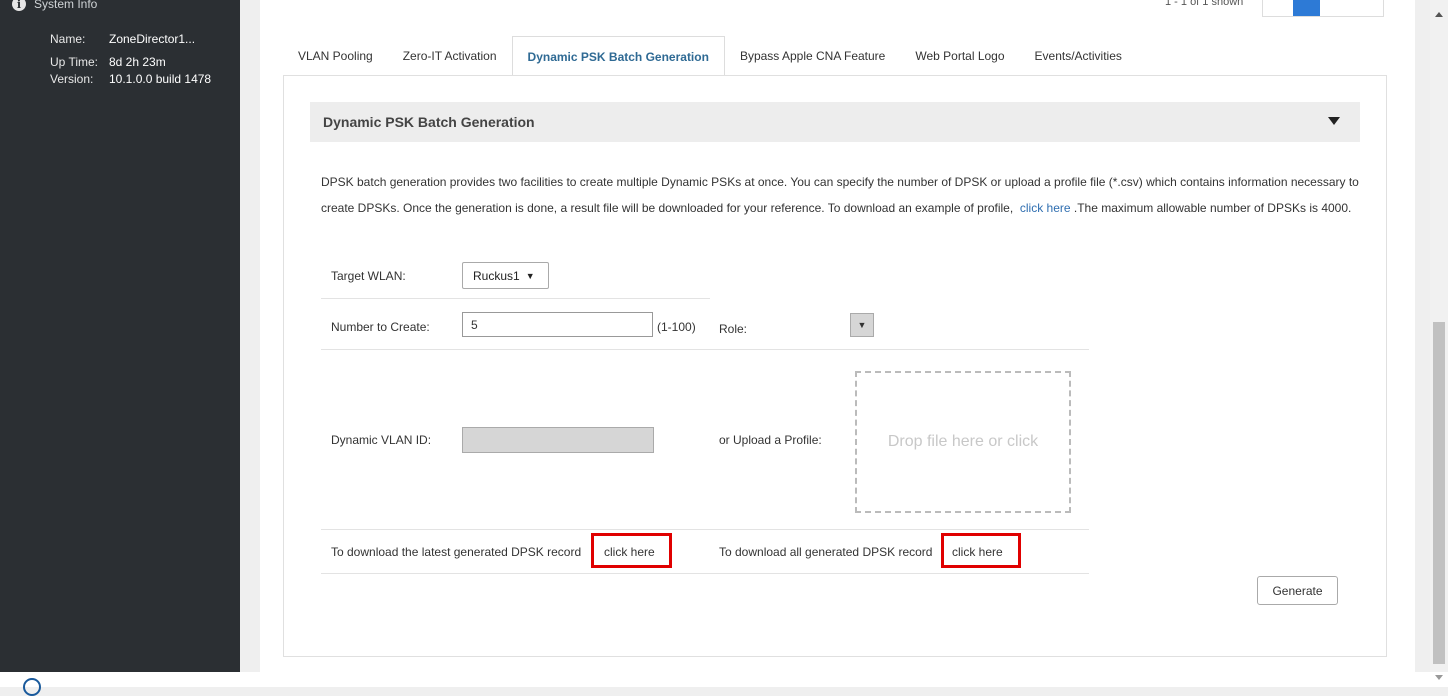 The image size is (1448, 696). Describe the element at coordinates (835, 122) in the screenshot. I see `section-header: Dynamic PSK Batch Generation` at that location.